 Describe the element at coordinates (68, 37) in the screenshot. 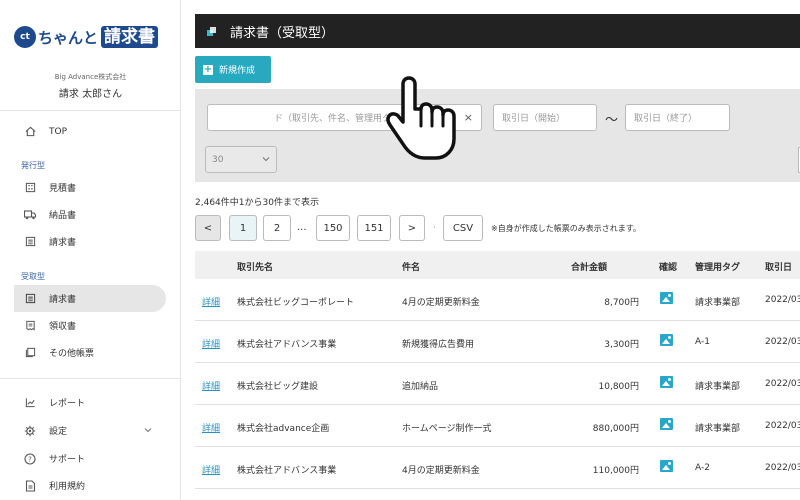

I see `logo-text: ちゃんと` at that location.